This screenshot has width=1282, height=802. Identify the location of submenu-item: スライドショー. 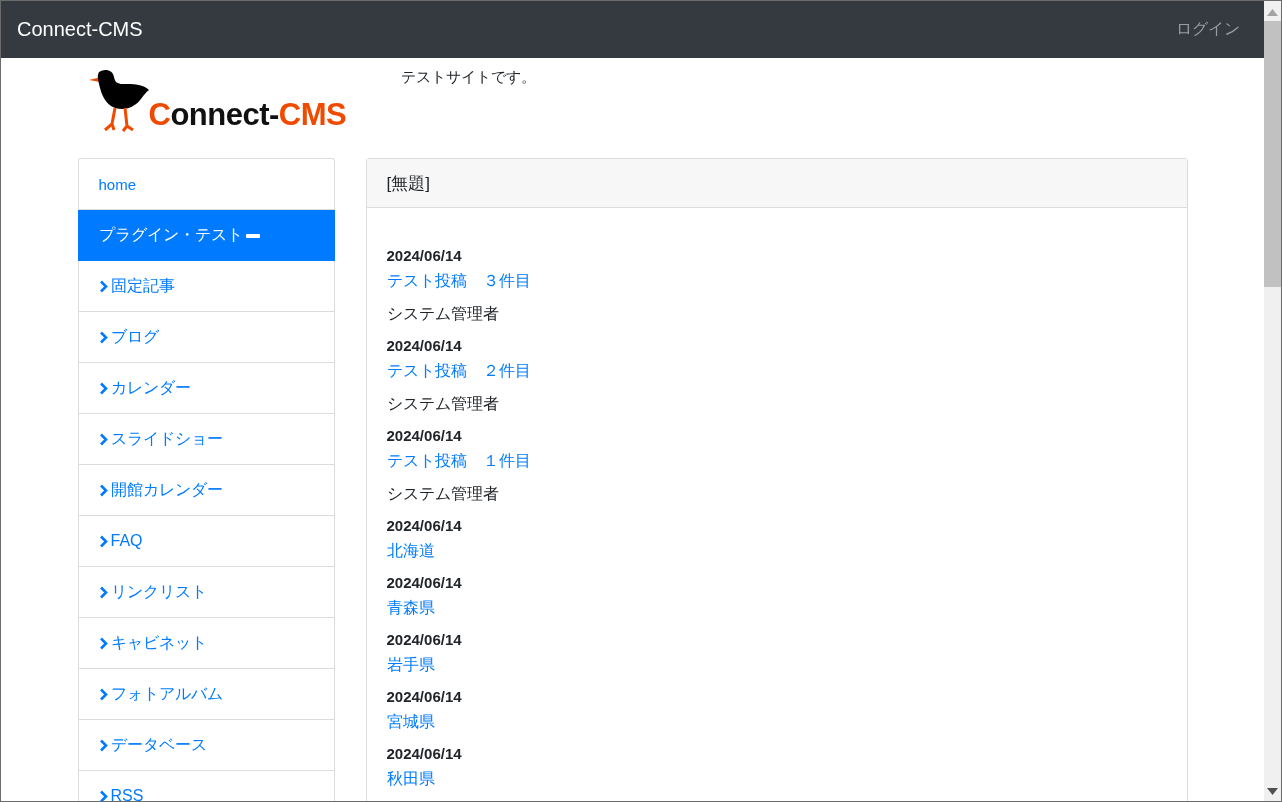
(206, 439).